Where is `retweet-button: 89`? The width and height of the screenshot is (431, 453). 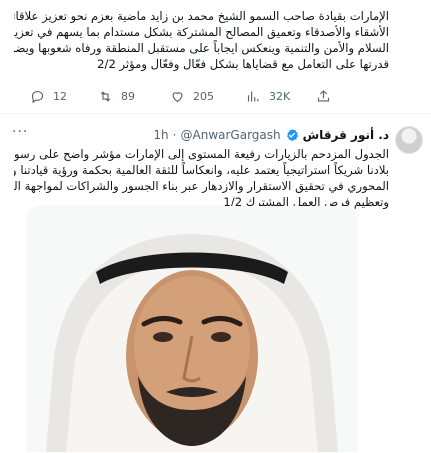
retweet-button: 89 is located at coordinates (116, 96).